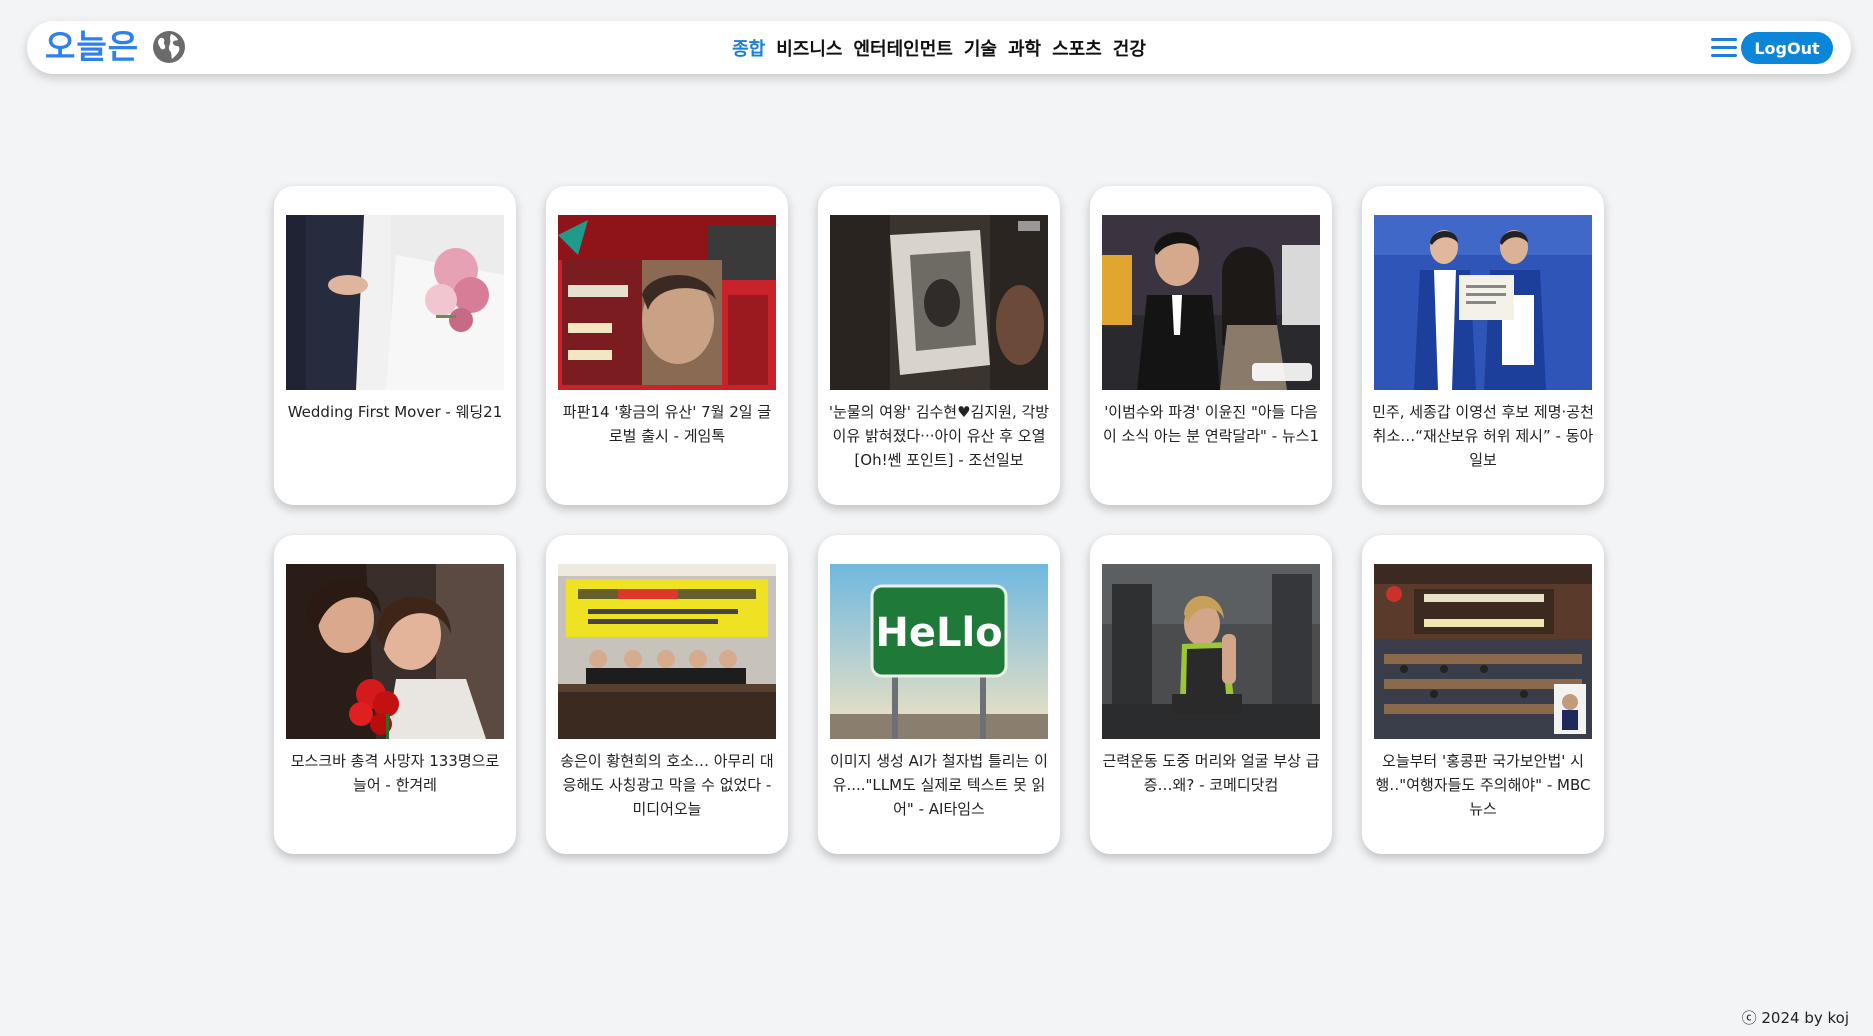  Describe the element at coordinates (1129, 48) in the screenshot. I see `nav-health: 건강` at that location.